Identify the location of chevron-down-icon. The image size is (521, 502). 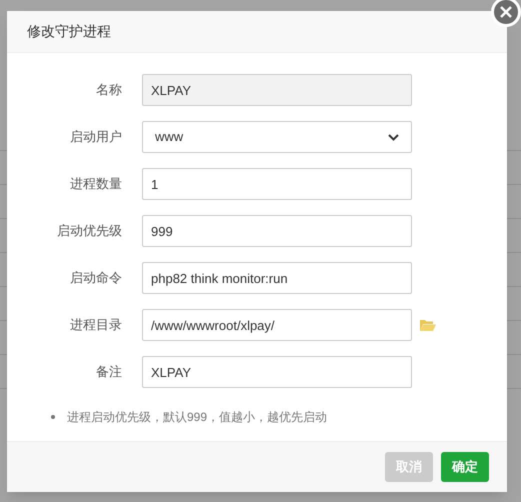
(393, 137).